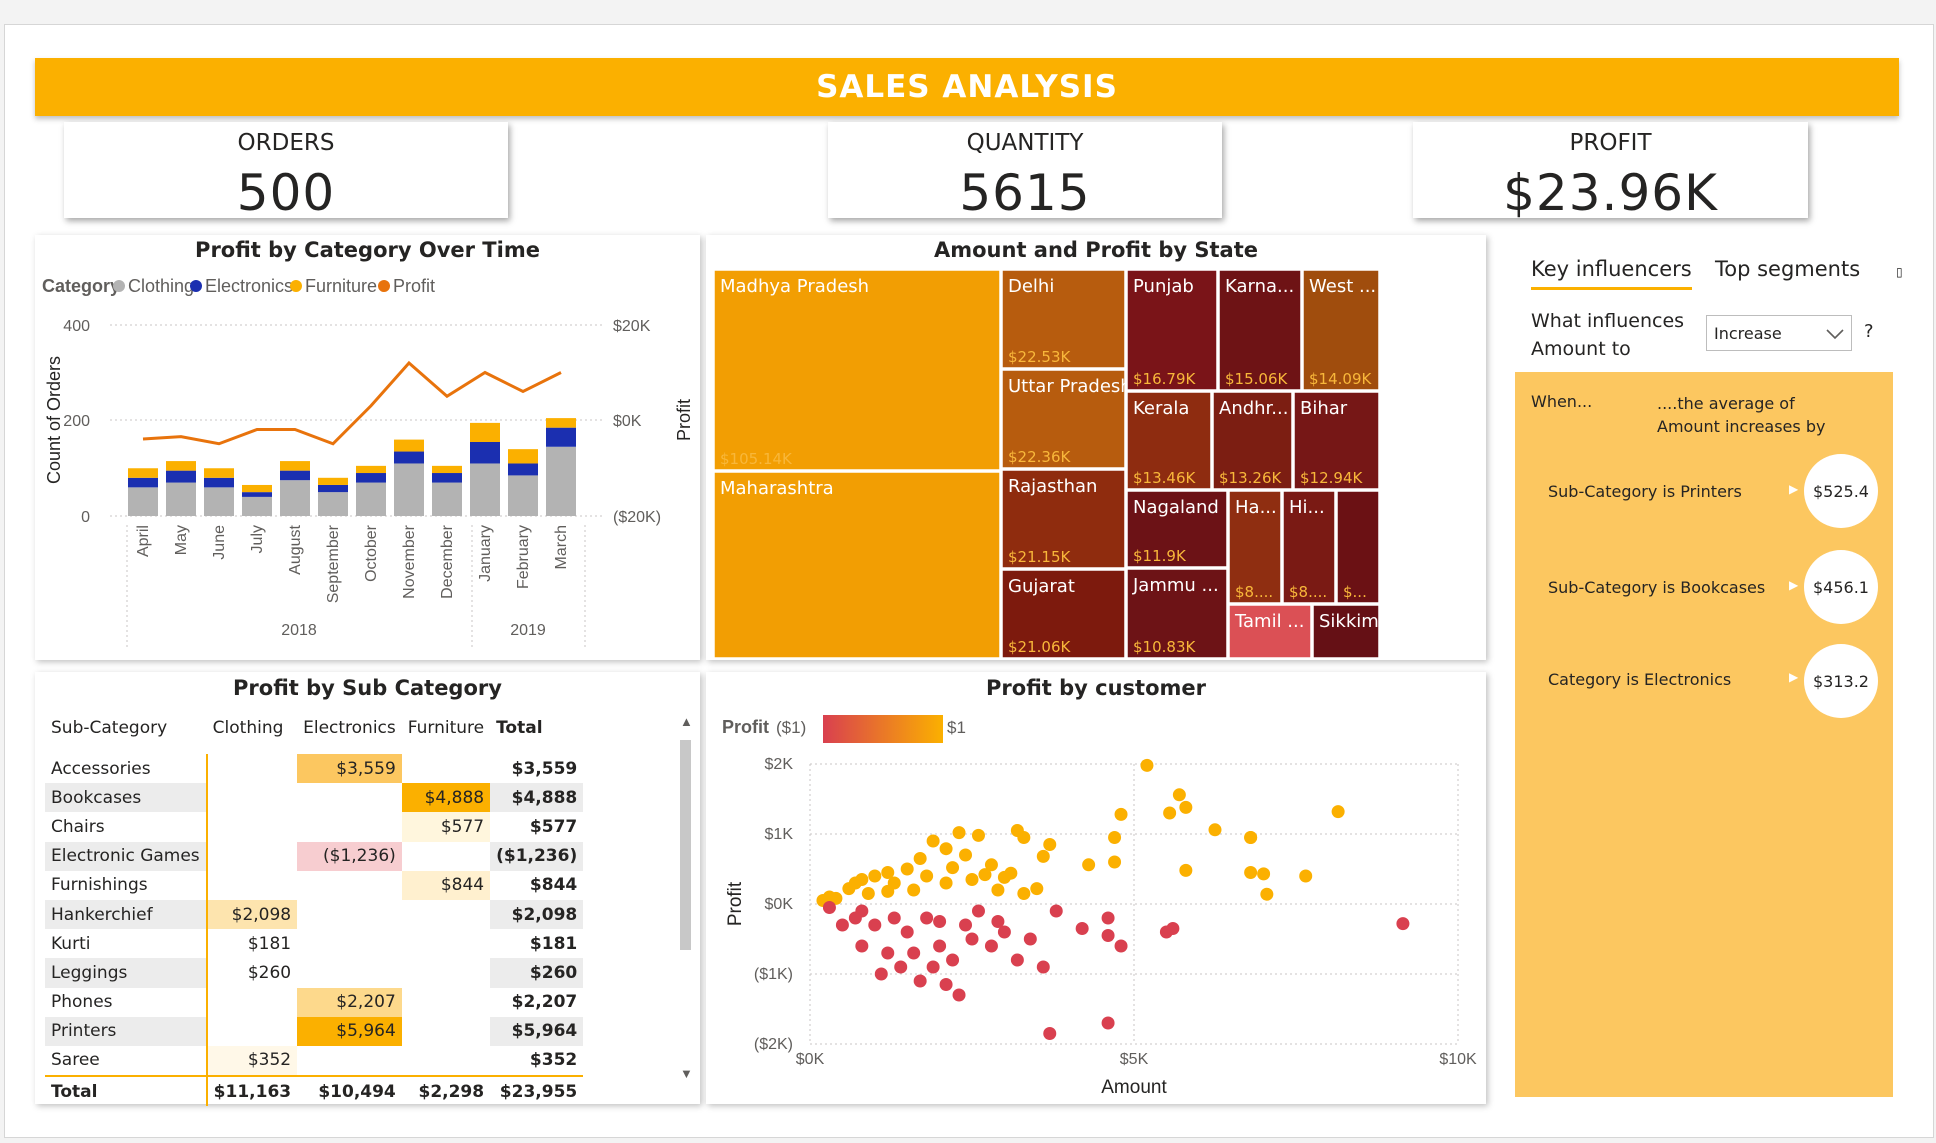 The width and height of the screenshot is (1936, 1143). What do you see at coordinates (314, 798) in the screenshot?
I see `table-row: Bookcases $4,888 $4,888` at bounding box center [314, 798].